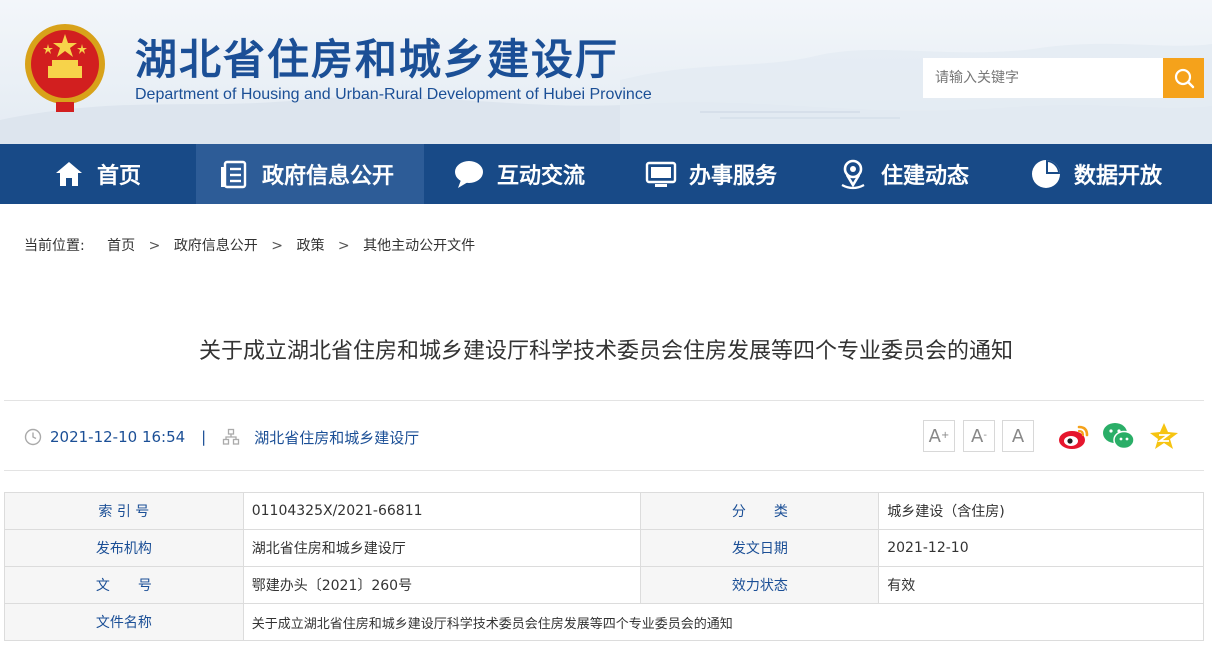  Describe the element at coordinates (661, 174) in the screenshot. I see `monitor-icon` at that location.